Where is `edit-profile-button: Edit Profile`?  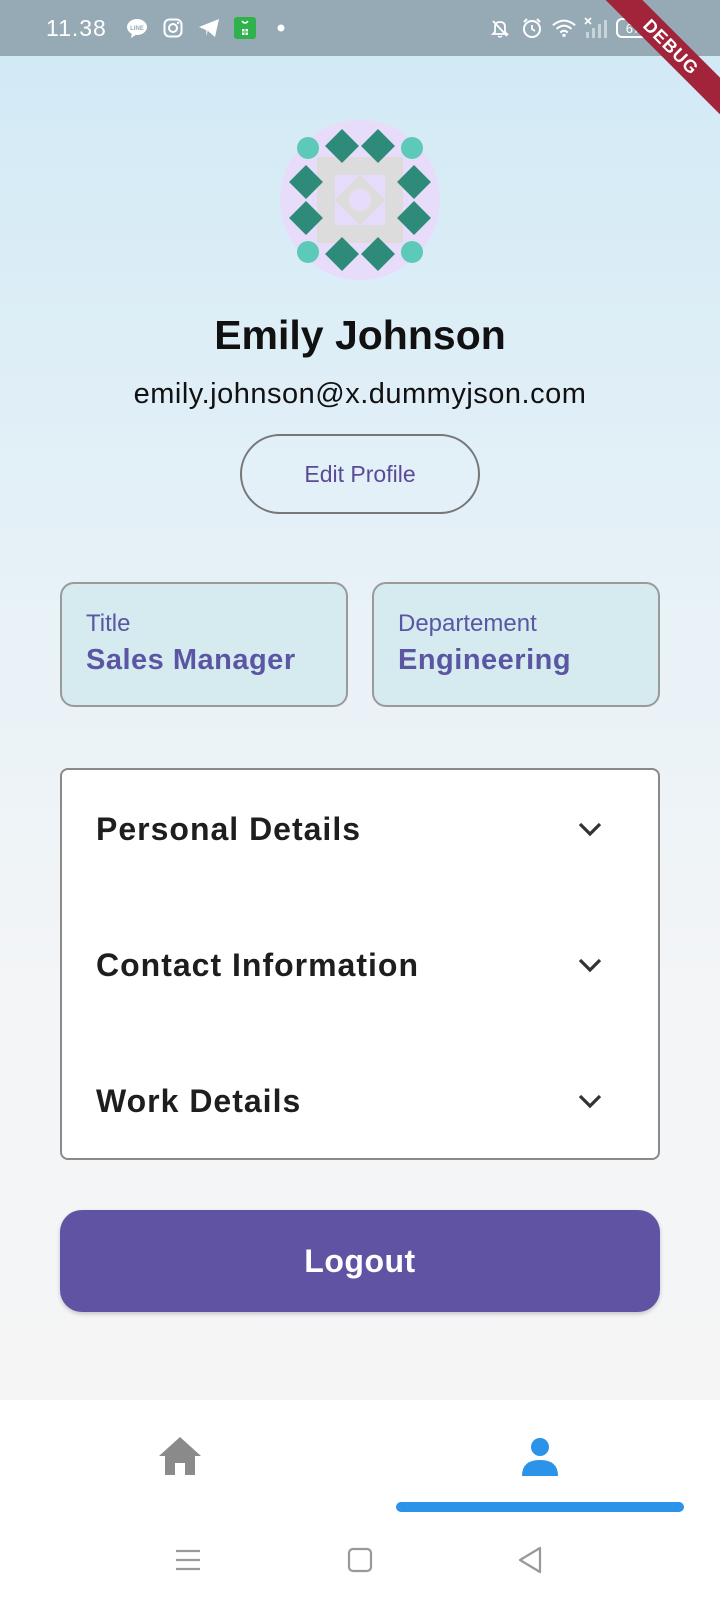 edit-profile-button: Edit Profile is located at coordinates (360, 474).